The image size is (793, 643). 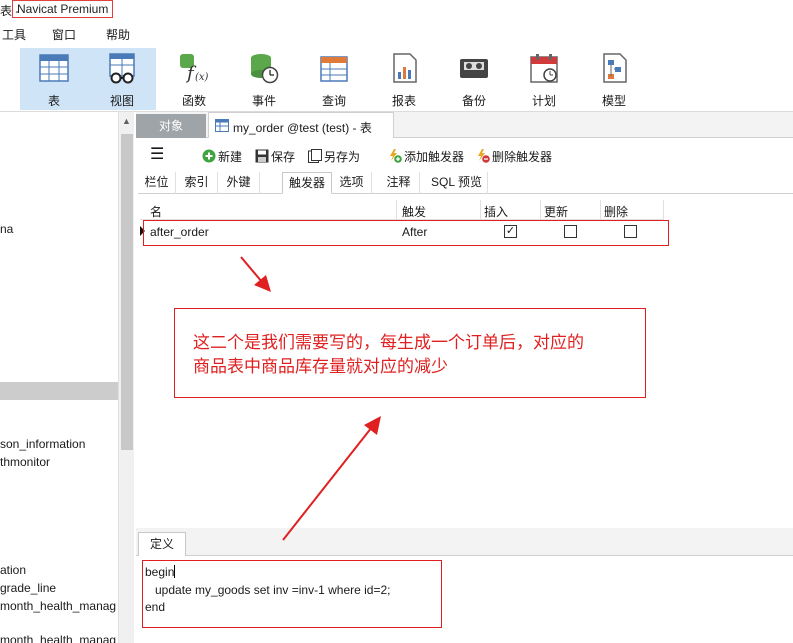 I want to click on title-bar: 表 - Navicat Premium, so click(x=396, y=9).